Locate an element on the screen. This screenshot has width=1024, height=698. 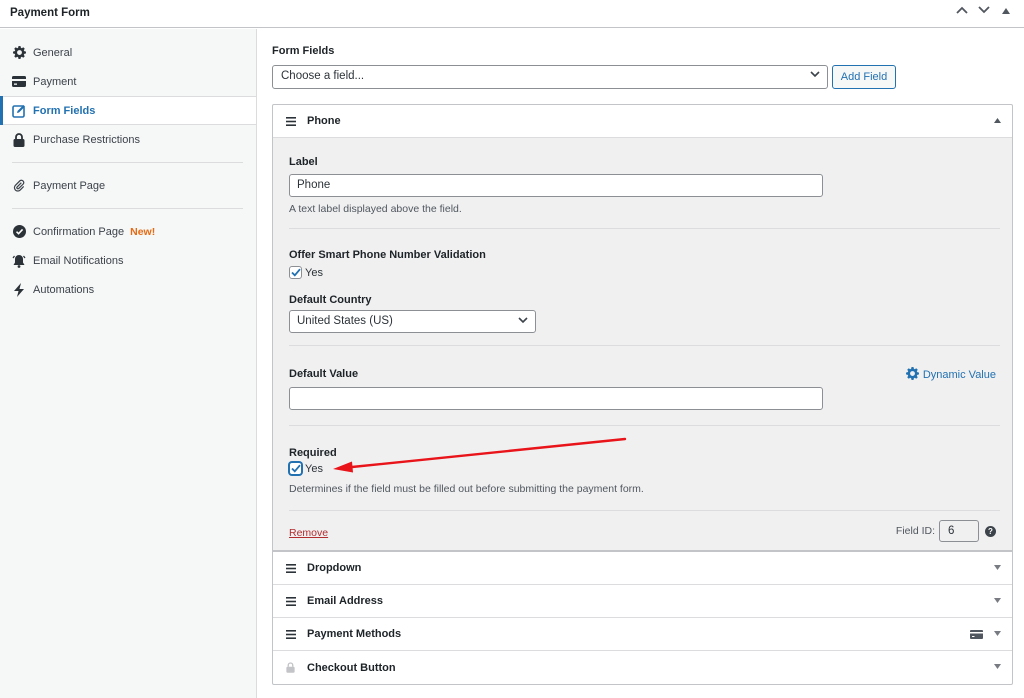
default-value-heading: Default Value is located at coordinates (324, 374).